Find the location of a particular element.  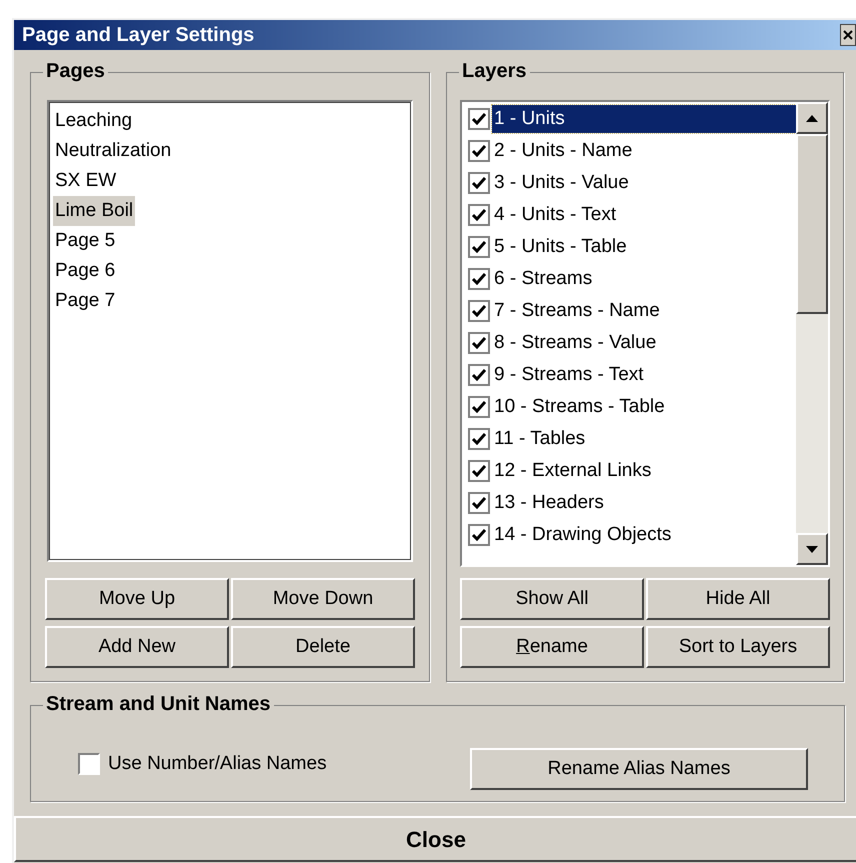

list-item: 6 - Streams is located at coordinates (644, 279).